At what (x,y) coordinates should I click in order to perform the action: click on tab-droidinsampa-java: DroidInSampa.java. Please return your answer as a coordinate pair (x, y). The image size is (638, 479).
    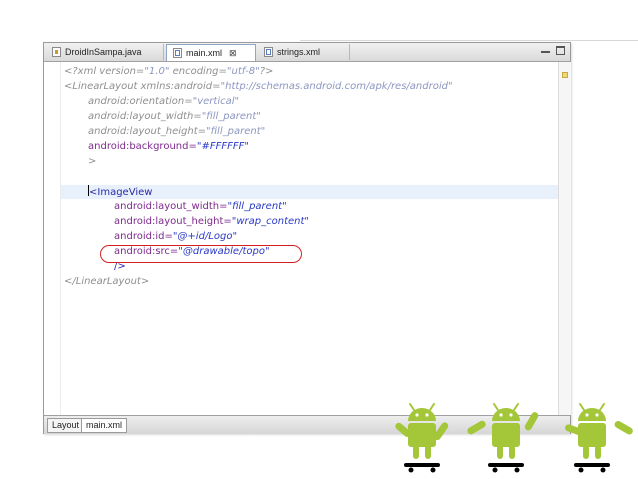
    Looking at the image, I should click on (105, 52).